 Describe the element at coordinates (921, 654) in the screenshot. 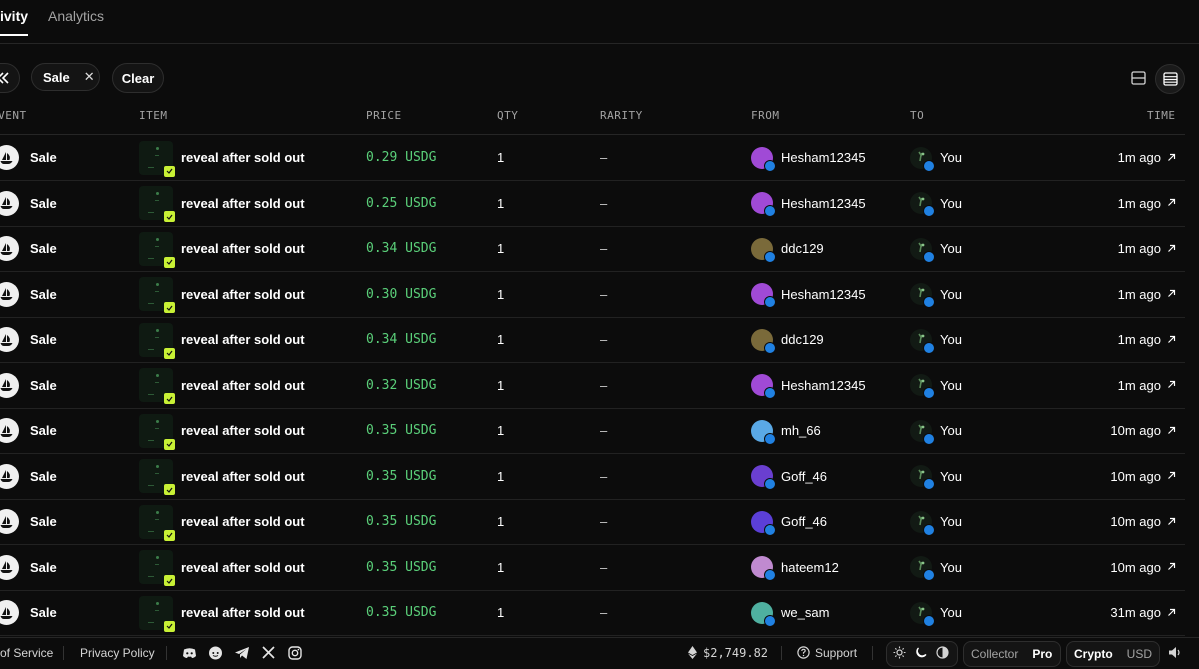

I see `moon-icon` at that location.